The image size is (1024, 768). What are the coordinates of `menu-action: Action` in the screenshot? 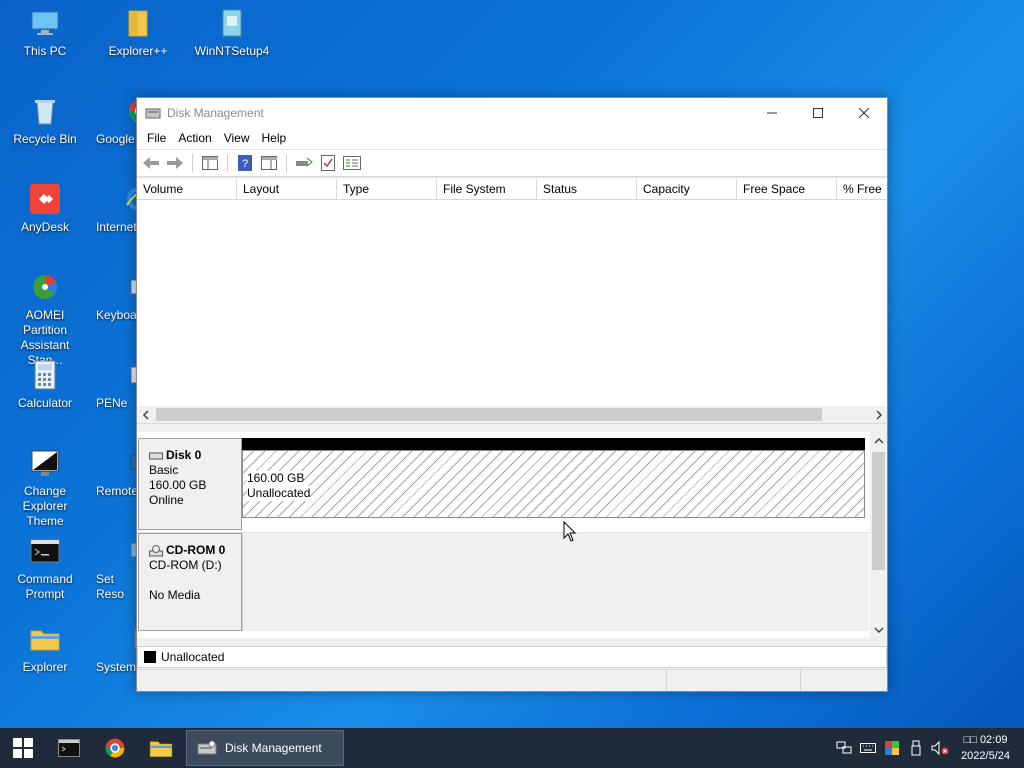 It's located at (194, 138).